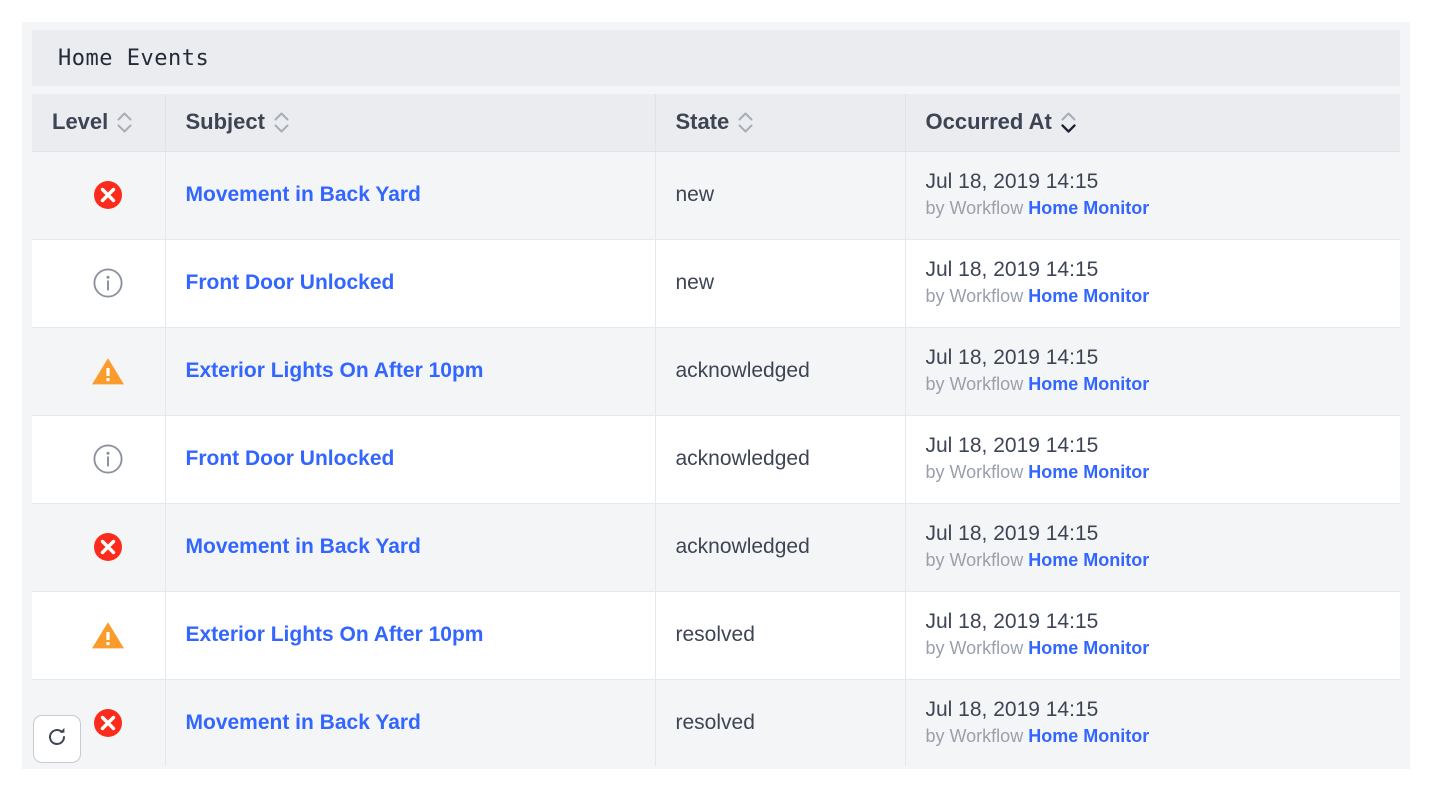  I want to click on table-header-row: Level Subject State Occurred At, so click(716, 123).